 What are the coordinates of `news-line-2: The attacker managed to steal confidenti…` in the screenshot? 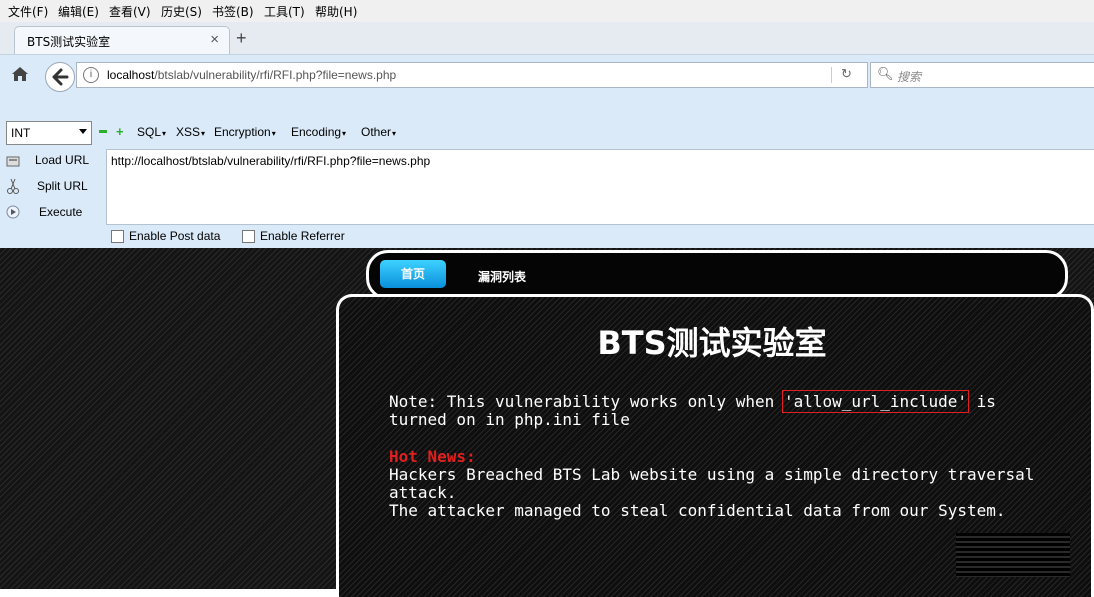 It's located at (697, 510).